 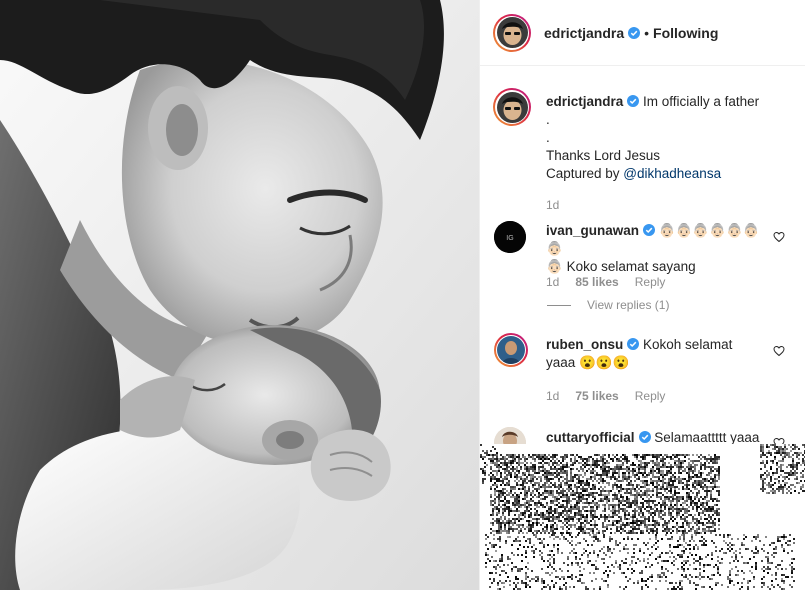 I want to click on comment-username-ruben: ruben_onsu, so click(x=584, y=344).